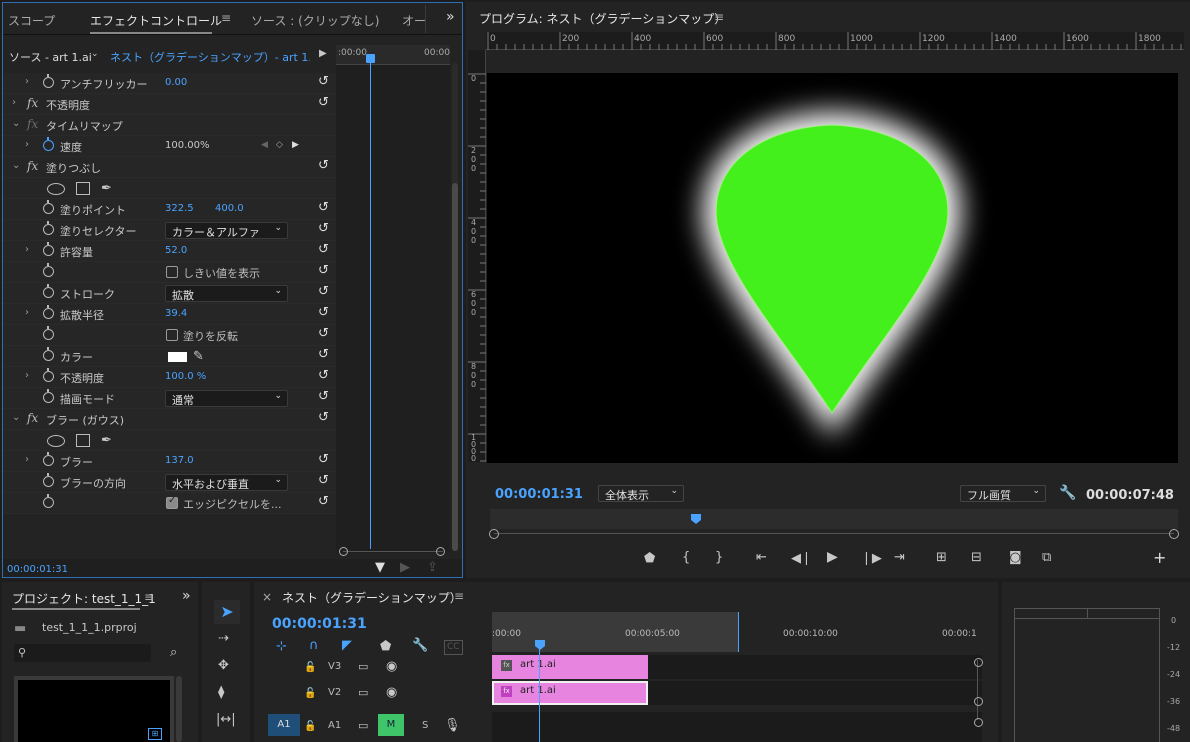  I want to click on tab-source: ソース : (クリップなし), so click(315, 20).